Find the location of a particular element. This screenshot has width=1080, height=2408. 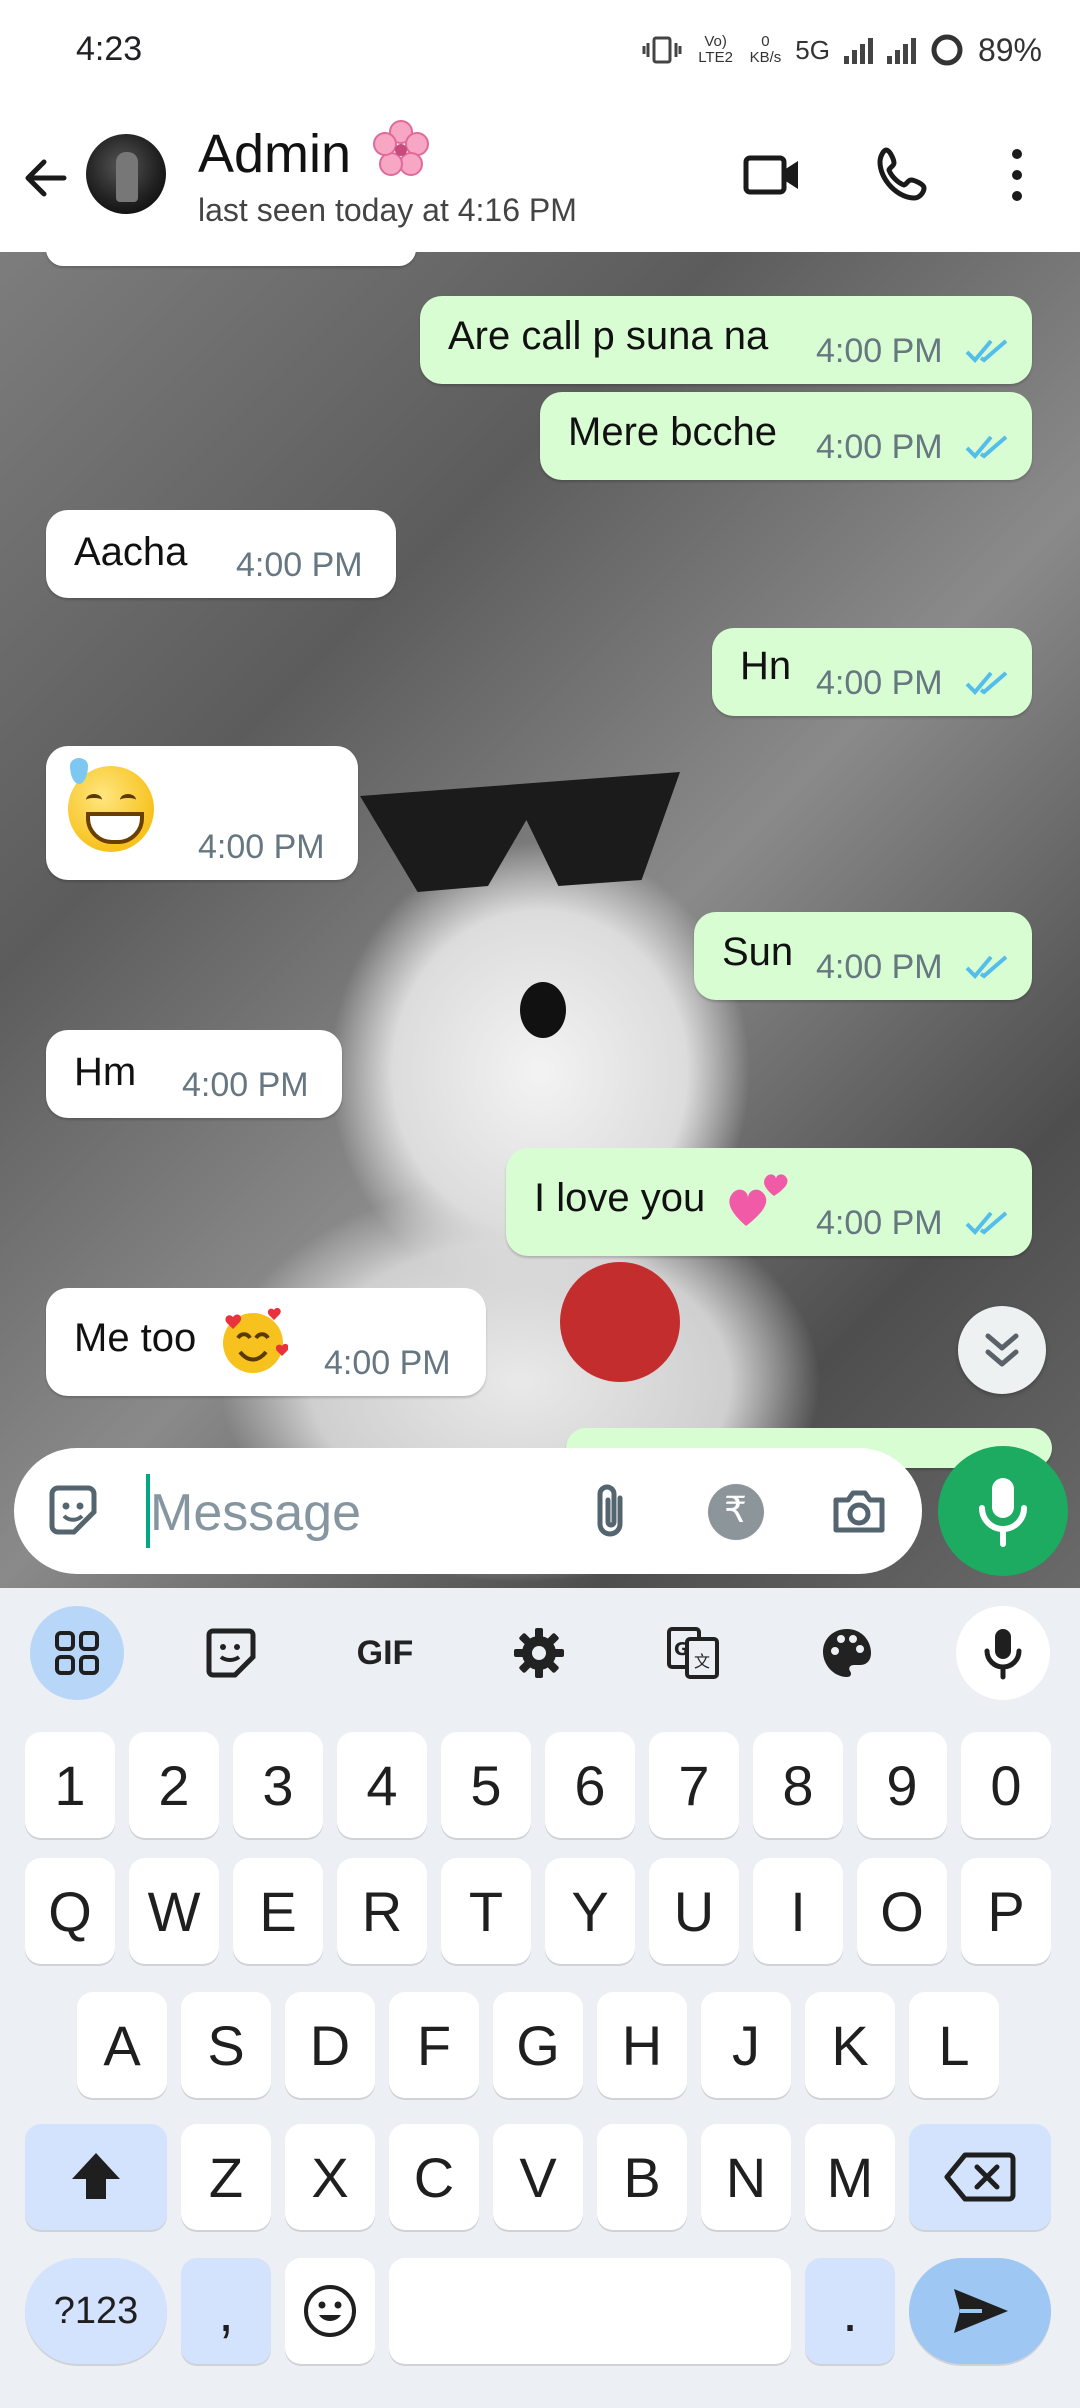

key-j: J is located at coordinates (746, 2045).